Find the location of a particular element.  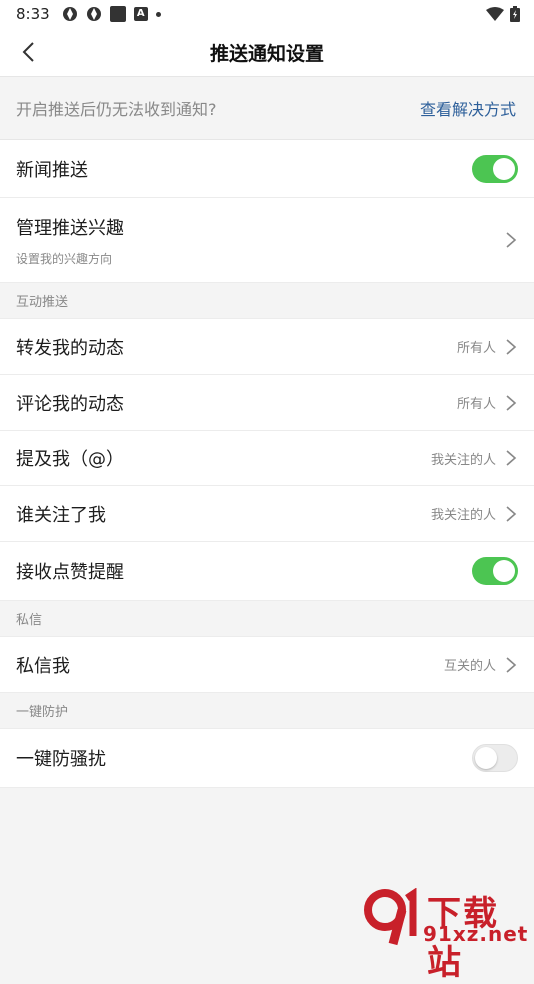

anti-harassment-row: 一键防骚扰 is located at coordinates (267, 758).